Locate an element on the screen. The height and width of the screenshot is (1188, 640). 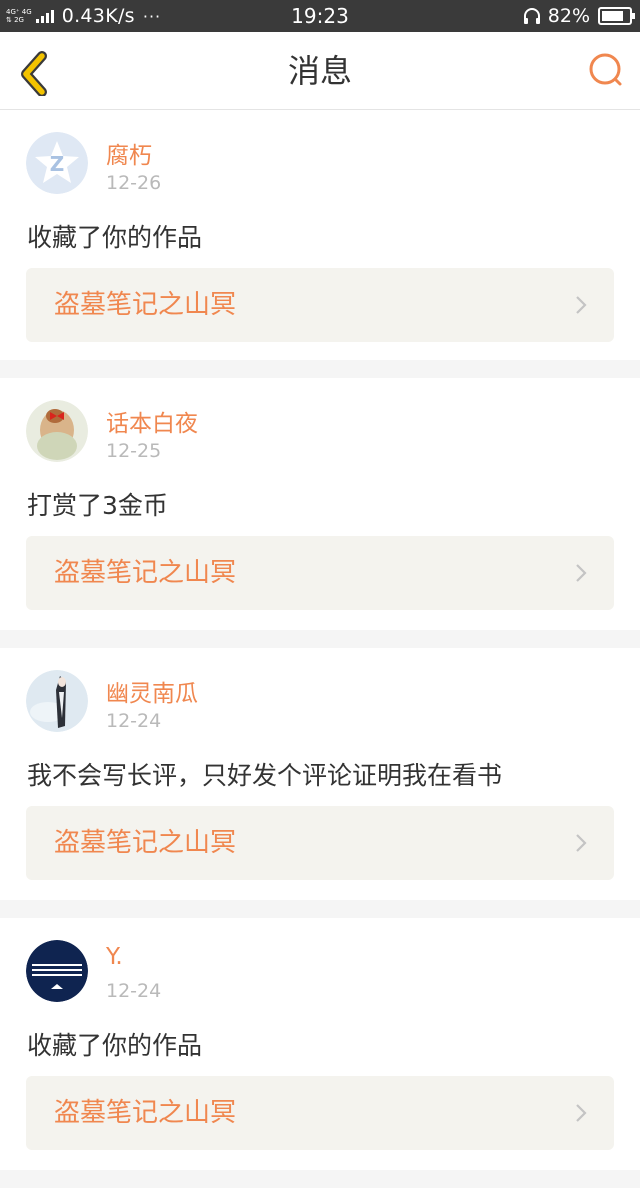
qq-default-avatar-icon: Z is located at coordinates (57, 163).